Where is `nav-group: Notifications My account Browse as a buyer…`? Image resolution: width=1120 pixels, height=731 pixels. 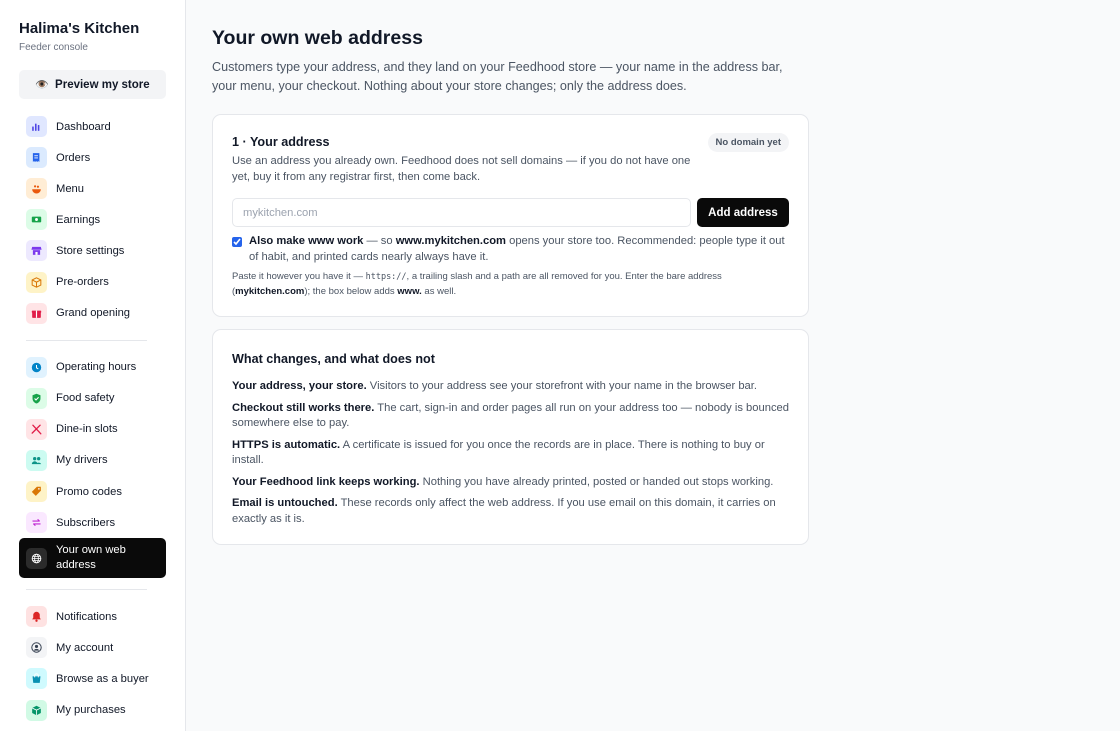 nav-group: Notifications My account Browse as a buyer… is located at coordinates (92, 663).